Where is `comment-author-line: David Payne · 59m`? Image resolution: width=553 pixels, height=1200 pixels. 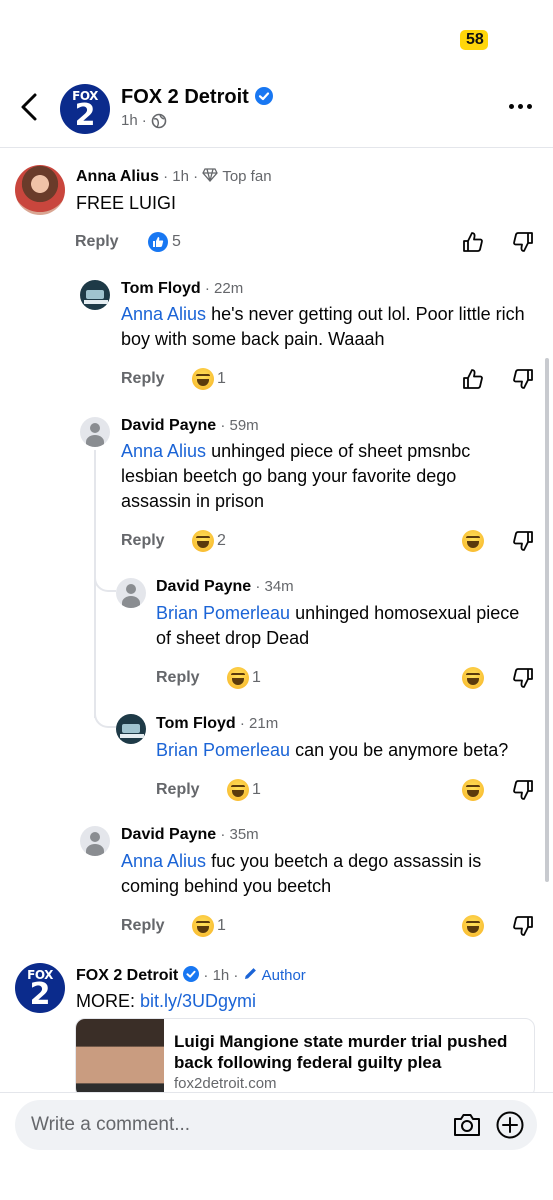
comment-author-line: David Payne · 59m is located at coordinates (190, 425).